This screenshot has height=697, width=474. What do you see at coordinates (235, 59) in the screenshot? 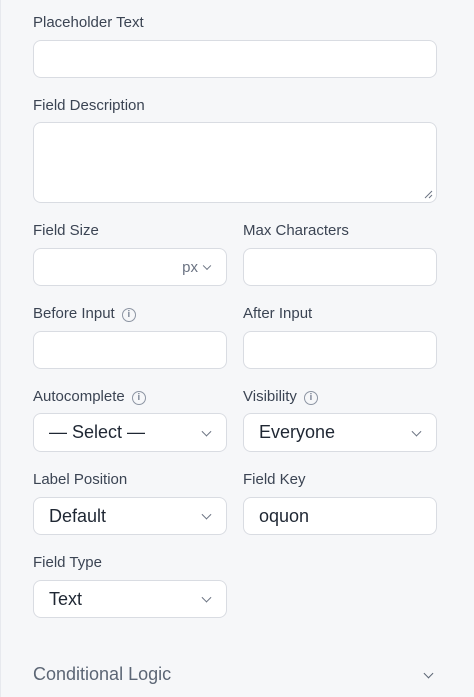
I see `placeholder-text-input` at bounding box center [235, 59].